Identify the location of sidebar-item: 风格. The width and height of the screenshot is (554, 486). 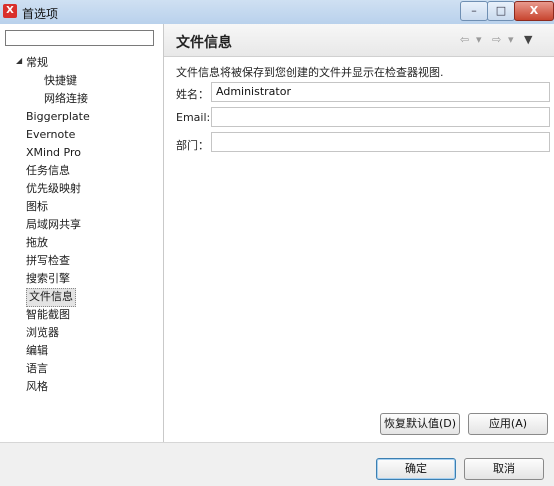
(37, 386).